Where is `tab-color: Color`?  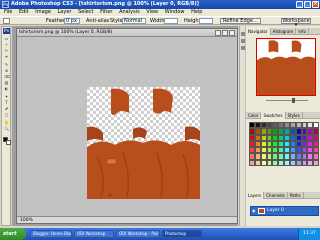
tab-color: Color is located at coordinates (254, 115).